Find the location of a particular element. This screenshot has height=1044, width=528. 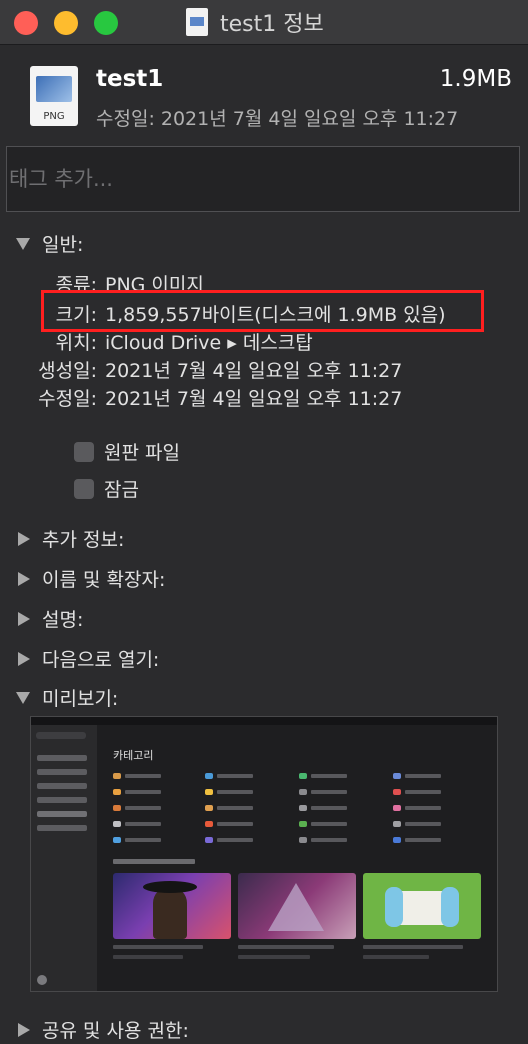

where-label: 위치: is located at coordinates (76, 343).